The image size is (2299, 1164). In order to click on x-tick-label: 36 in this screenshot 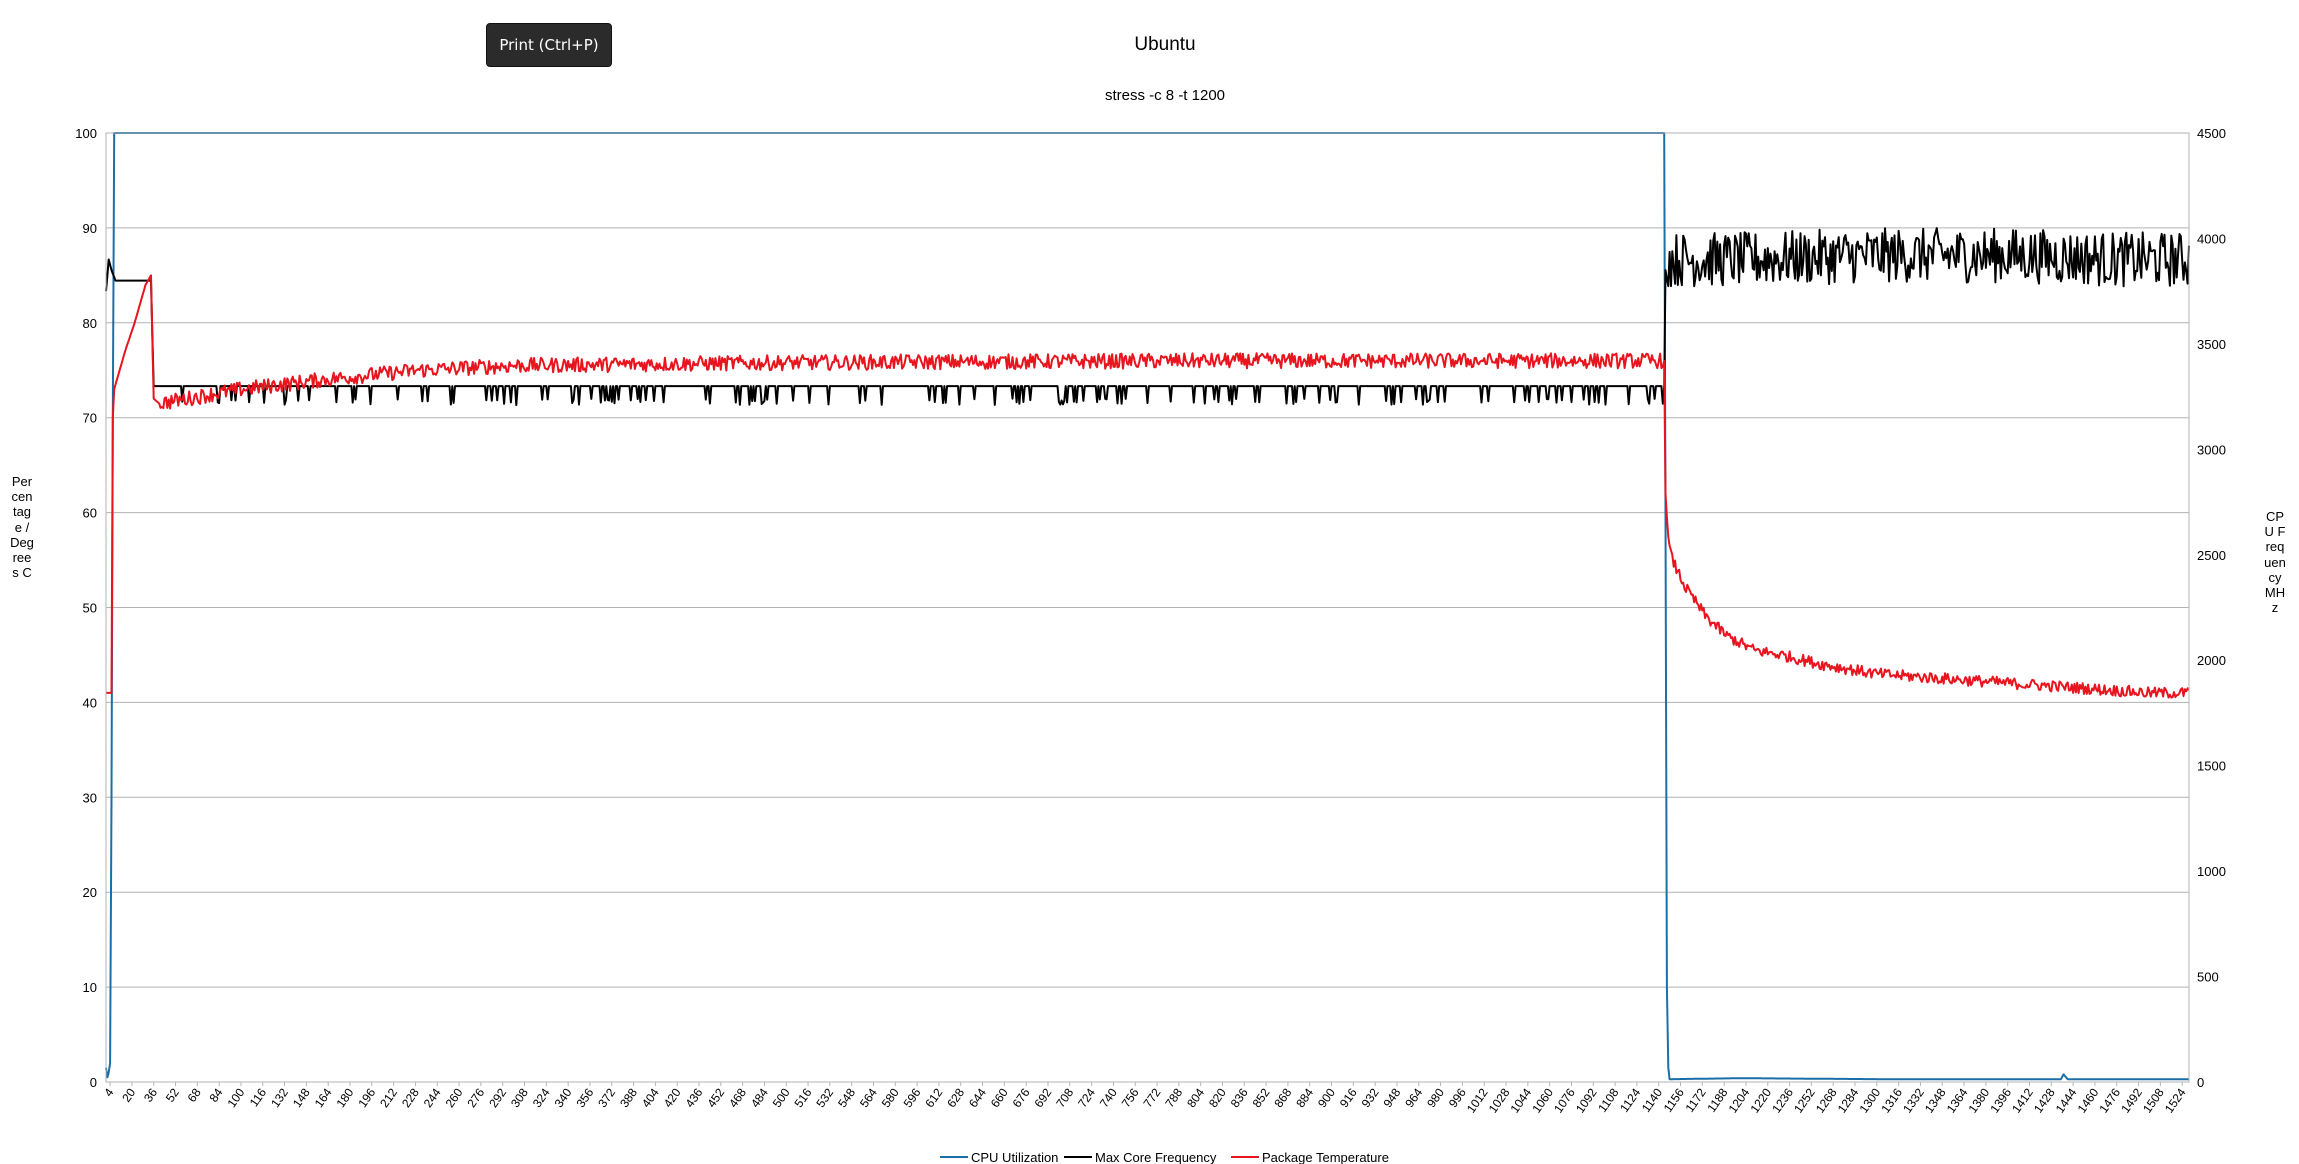, I will do `click(150, 1094)`.